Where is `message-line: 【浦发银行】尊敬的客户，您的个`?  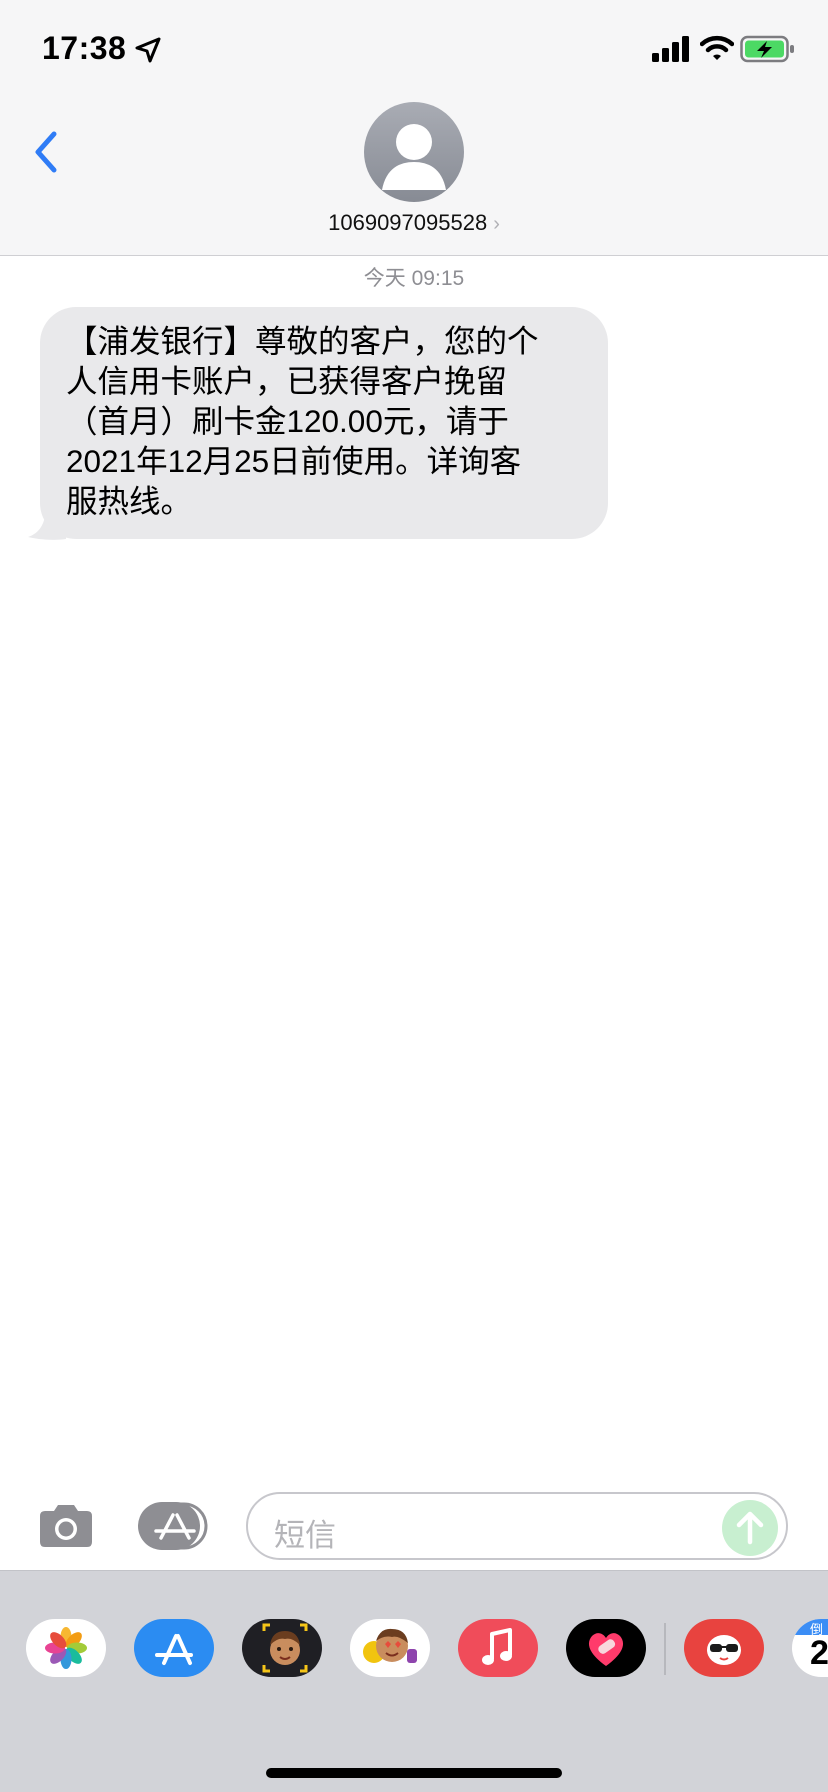
message-line: 【浦发银行】尊敬的客户，您的个 is located at coordinates (302, 341).